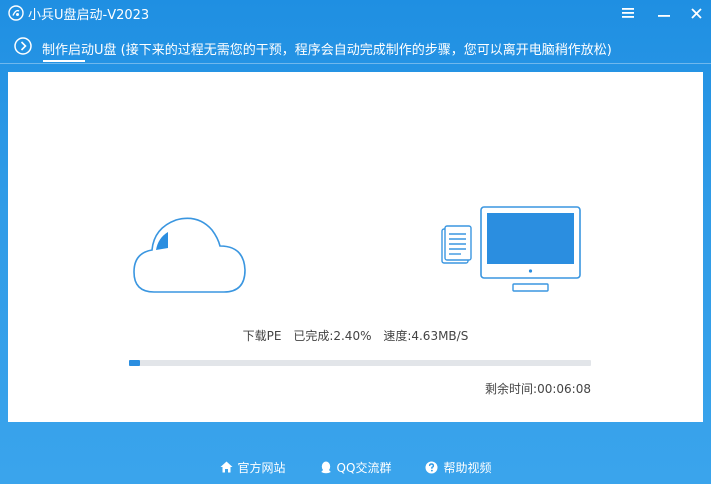 The image size is (711, 484). I want to click on menu-button, so click(628, 13).